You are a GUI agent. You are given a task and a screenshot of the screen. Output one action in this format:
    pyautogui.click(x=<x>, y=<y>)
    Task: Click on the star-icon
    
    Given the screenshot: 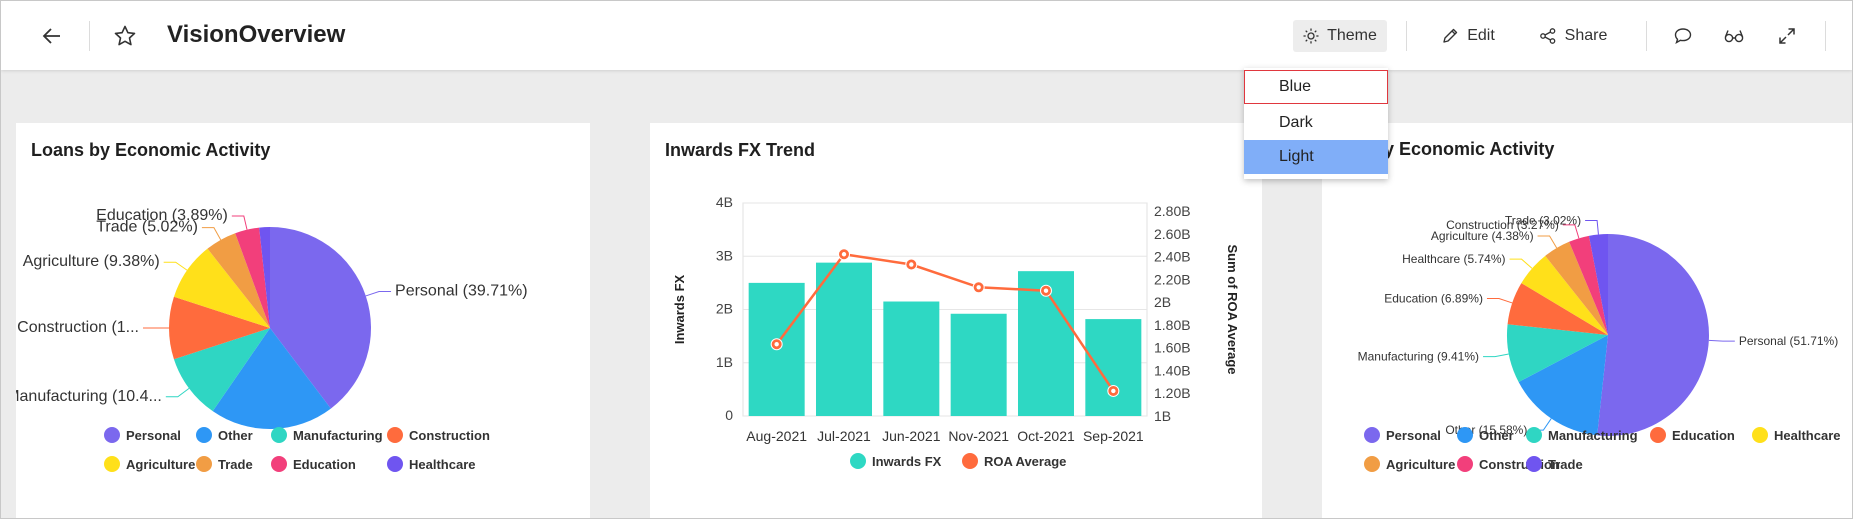 What is the action you would take?
    pyautogui.click(x=125, y=35)
    